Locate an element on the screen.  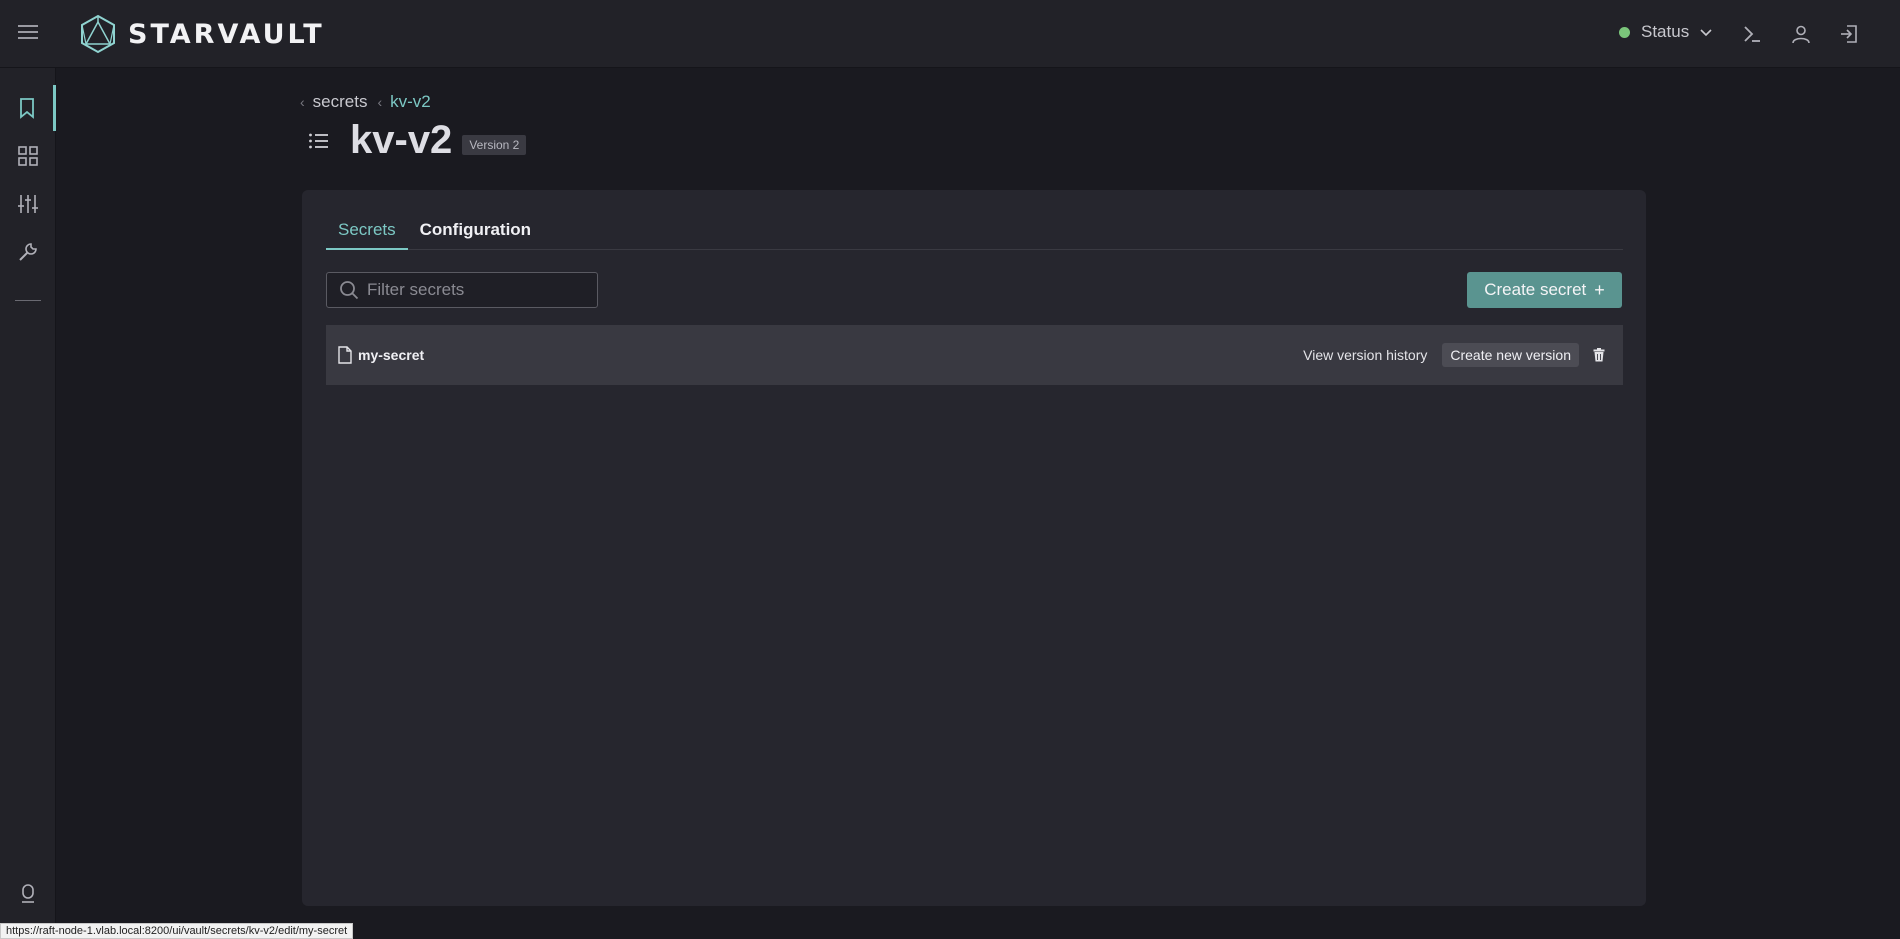
filter-box is located at coordinates (462, 290).